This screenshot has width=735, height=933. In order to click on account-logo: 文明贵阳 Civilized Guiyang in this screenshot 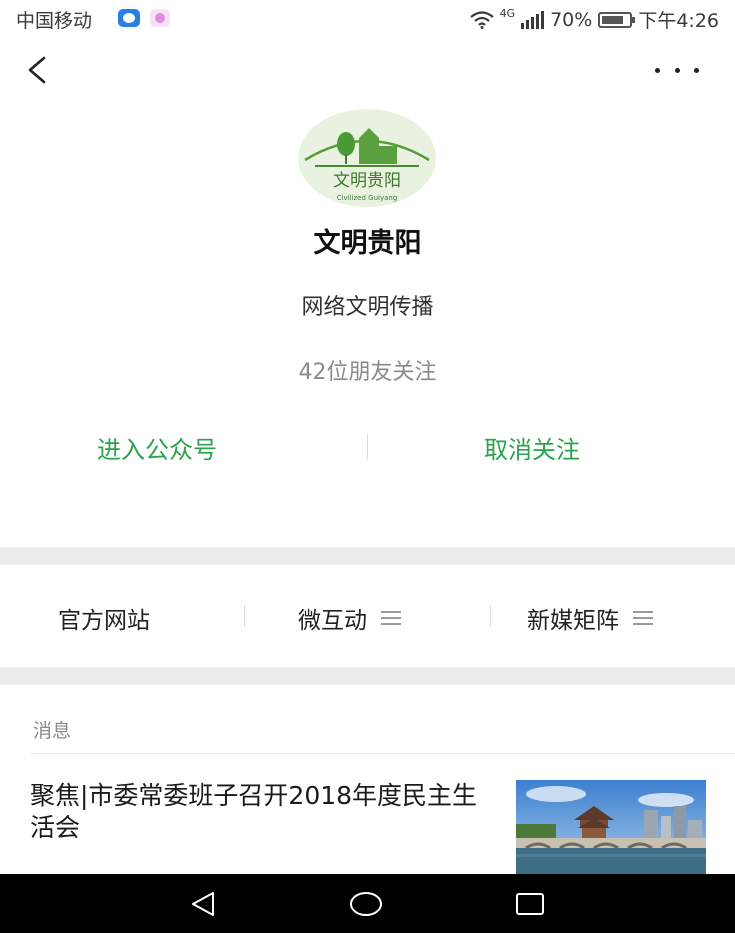, I will do `click(367, 158)`.